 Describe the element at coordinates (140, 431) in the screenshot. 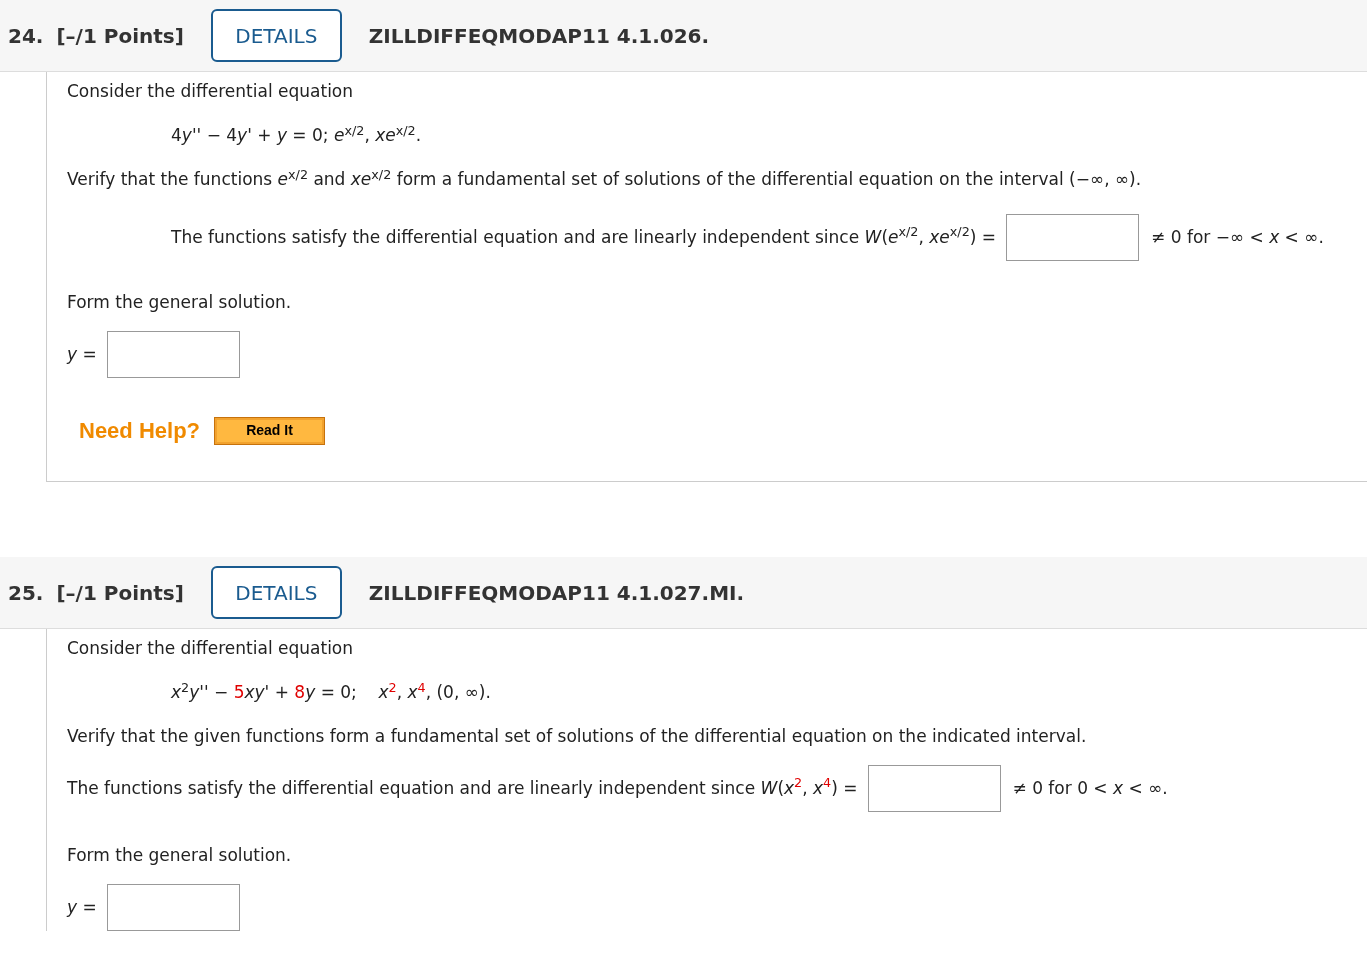

I see `help-label: Need Help?` at that location.